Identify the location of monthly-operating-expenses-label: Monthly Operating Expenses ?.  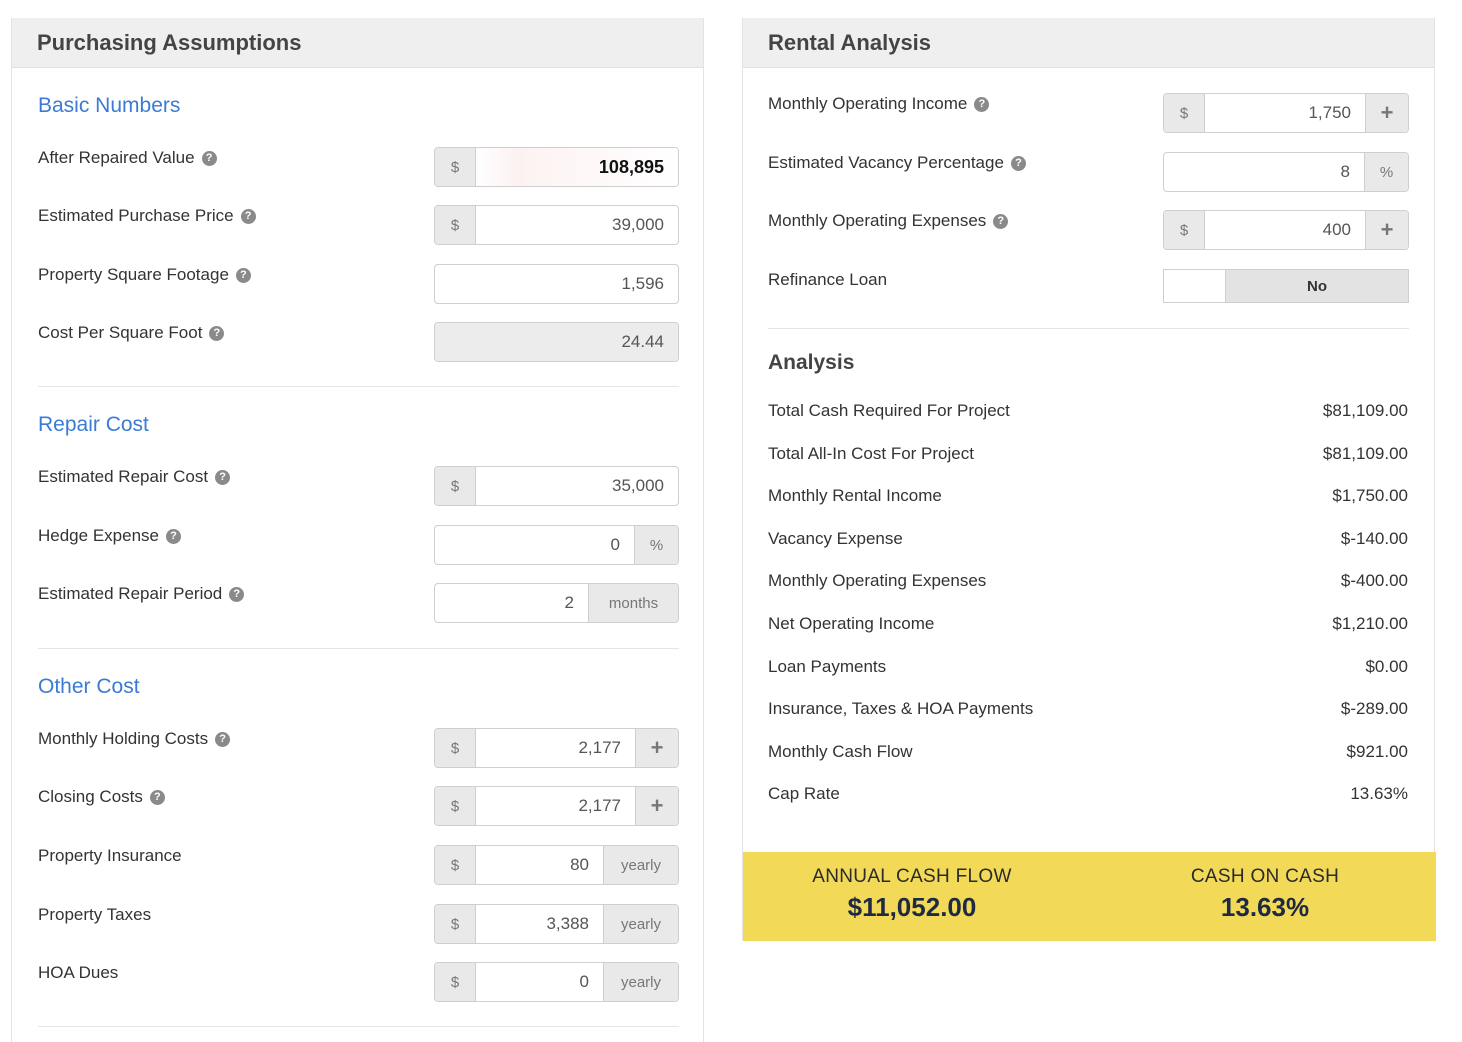
(888, 221).